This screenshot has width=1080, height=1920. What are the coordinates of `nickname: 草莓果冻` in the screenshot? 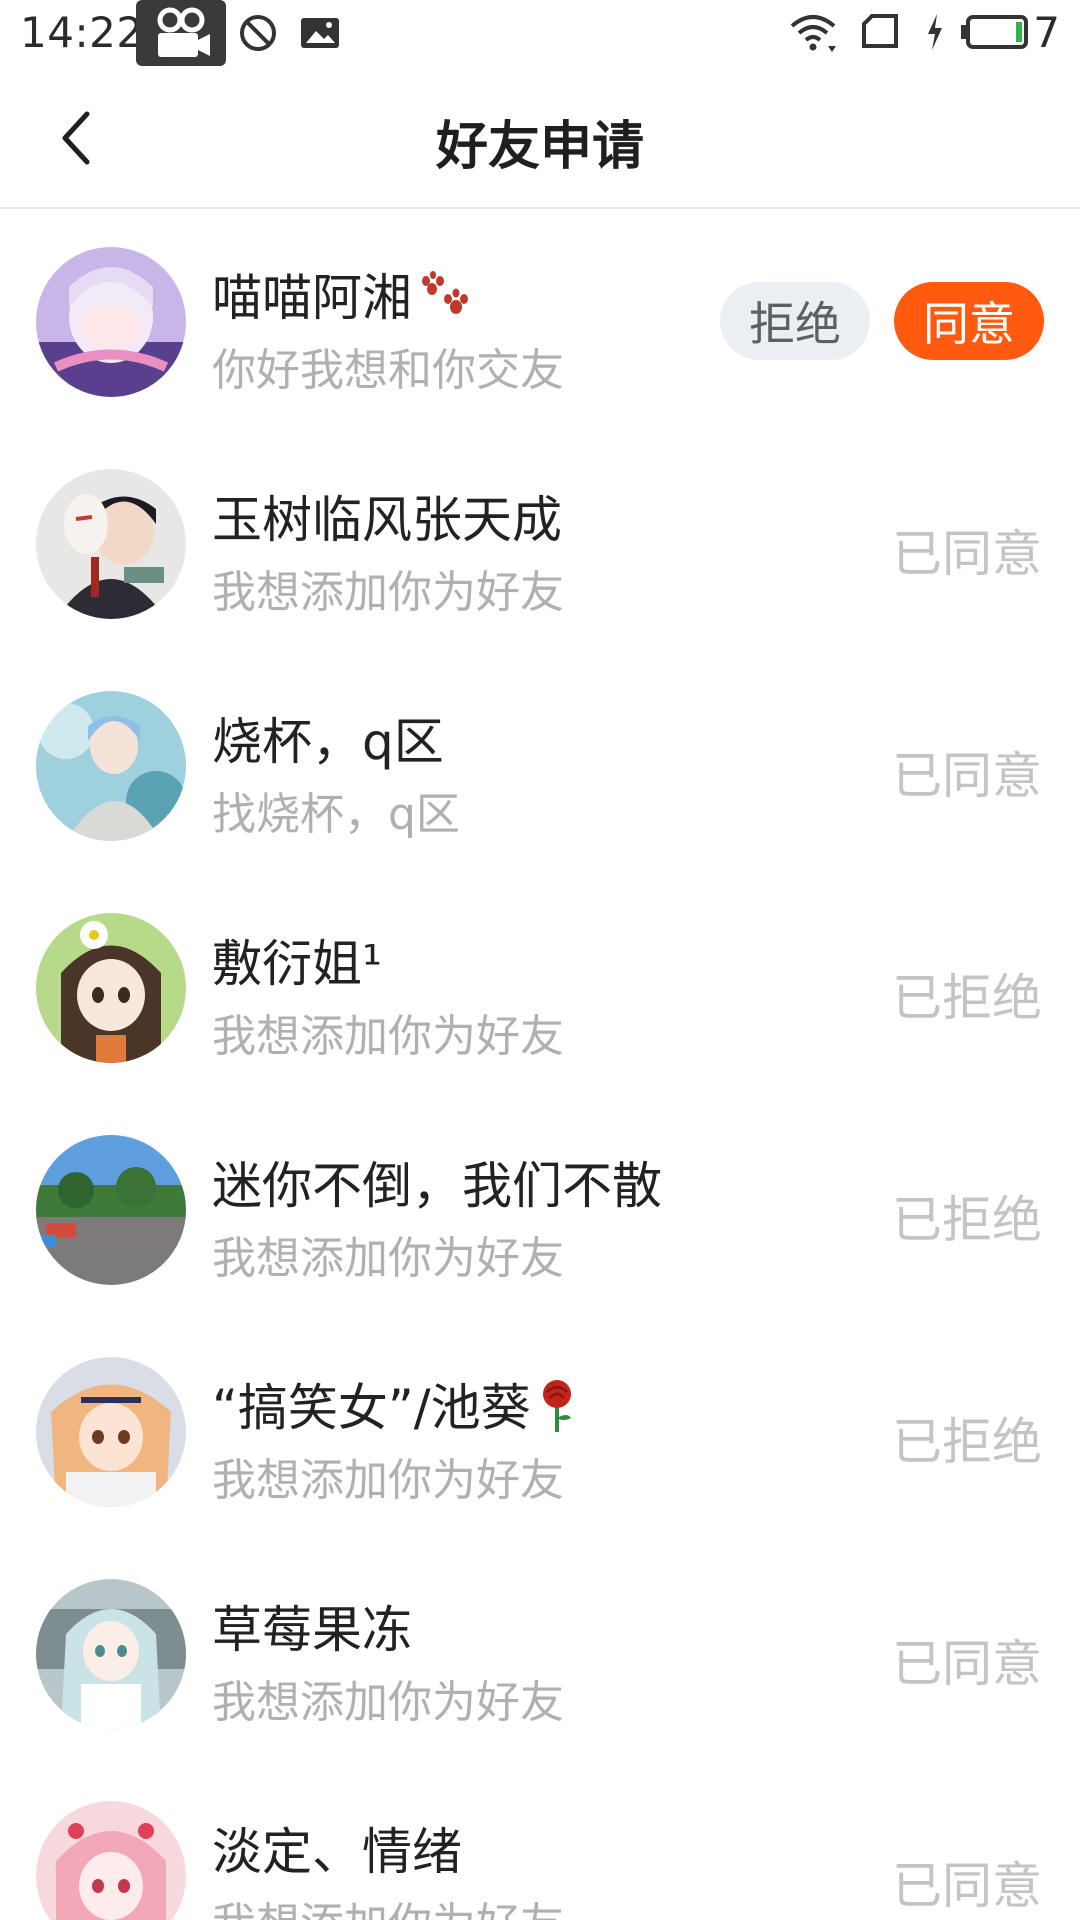 It's located at (312, 1630).